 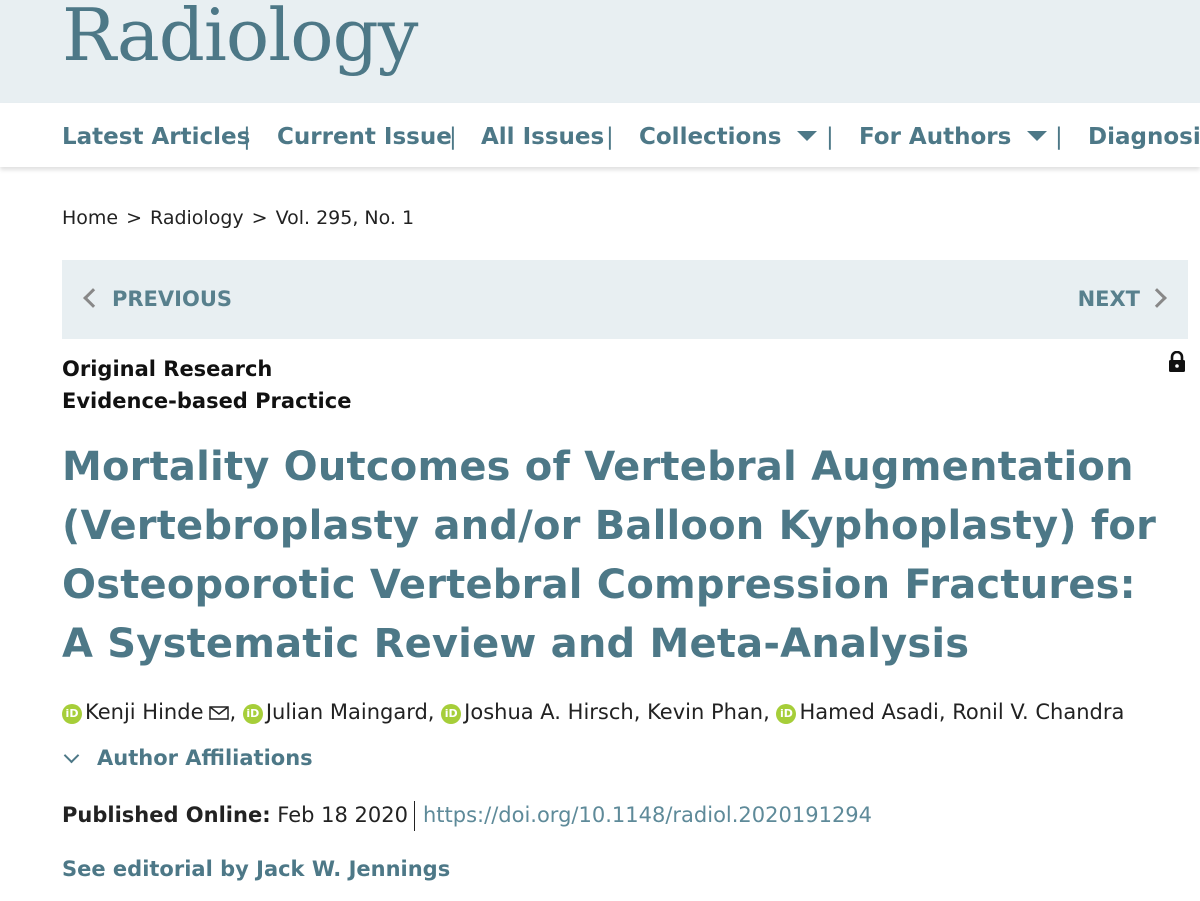 I want to click on article-pager: PREVIOUS NEXT, so click(x=625, y=299).